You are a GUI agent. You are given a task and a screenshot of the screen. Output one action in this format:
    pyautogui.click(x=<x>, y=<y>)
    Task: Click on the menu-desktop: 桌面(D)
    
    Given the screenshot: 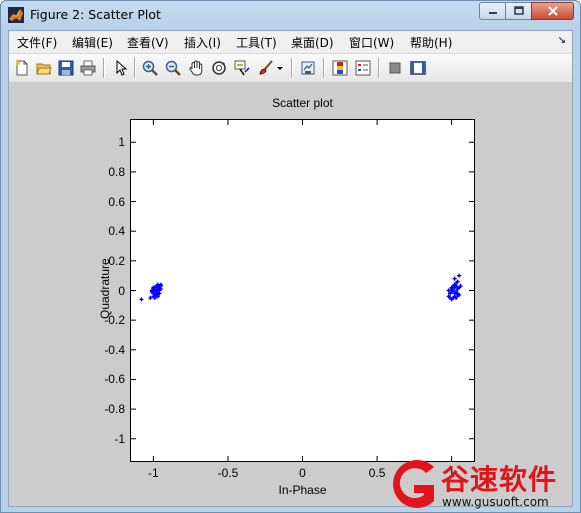 What is the action you would take?
    pyautogui.click(x=312, y=42)
    